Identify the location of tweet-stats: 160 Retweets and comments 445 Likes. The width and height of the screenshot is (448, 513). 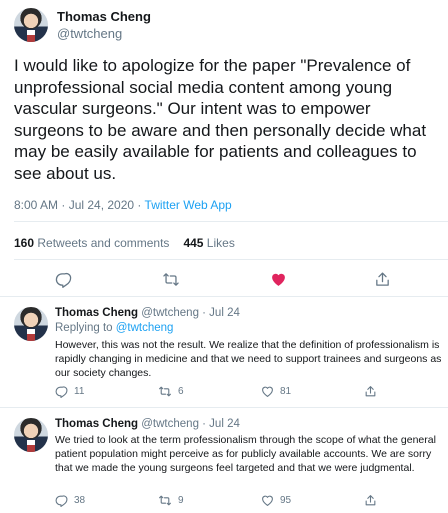
(124, 243).